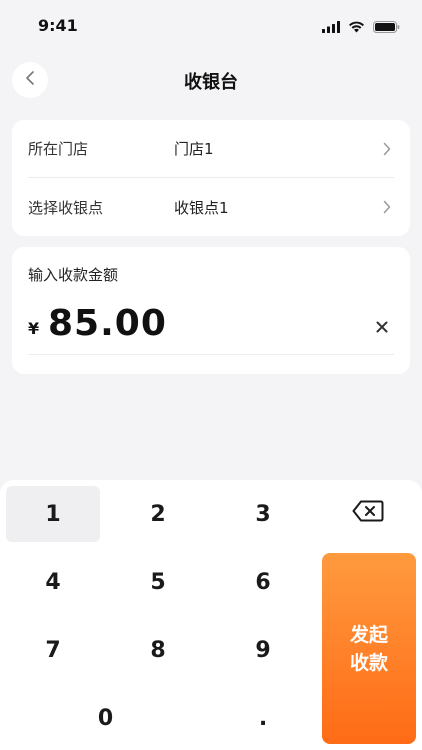 This screenshot has height=750, width=422. Describe the element at coordinates (331, 27) in the screenshot. I see `cellular-signal-icon` at that location.